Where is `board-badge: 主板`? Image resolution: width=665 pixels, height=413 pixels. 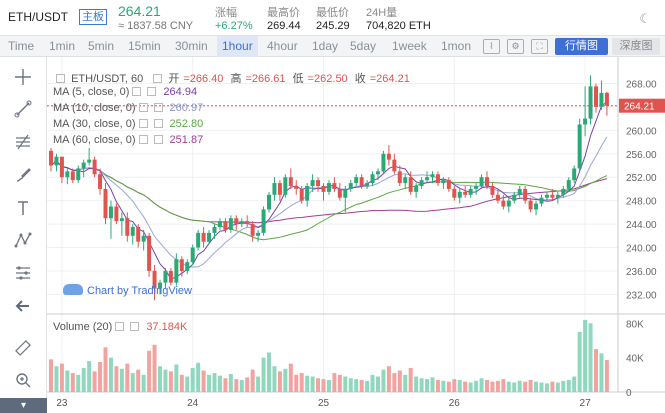 board-badge: 主板 is located at coordinates (93, 17).